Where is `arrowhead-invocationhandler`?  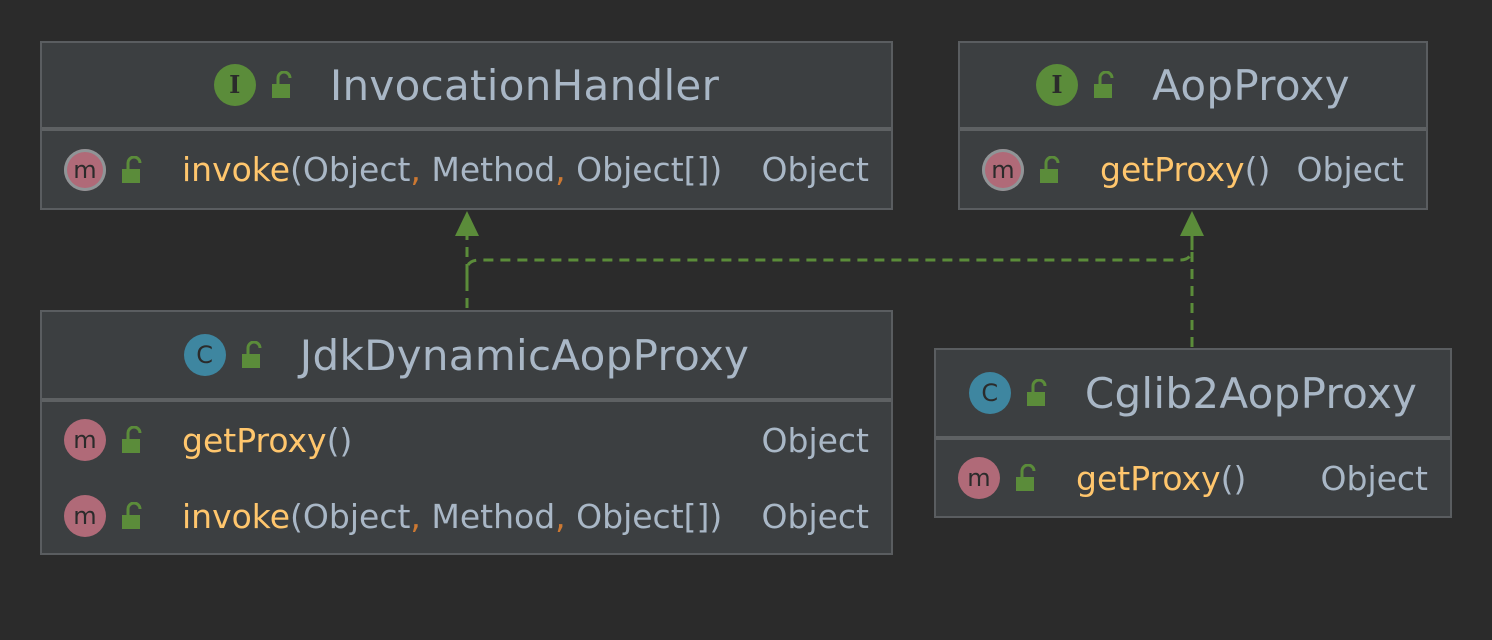 arrowhead-invocationhandler is located at coordinates (467, 223).